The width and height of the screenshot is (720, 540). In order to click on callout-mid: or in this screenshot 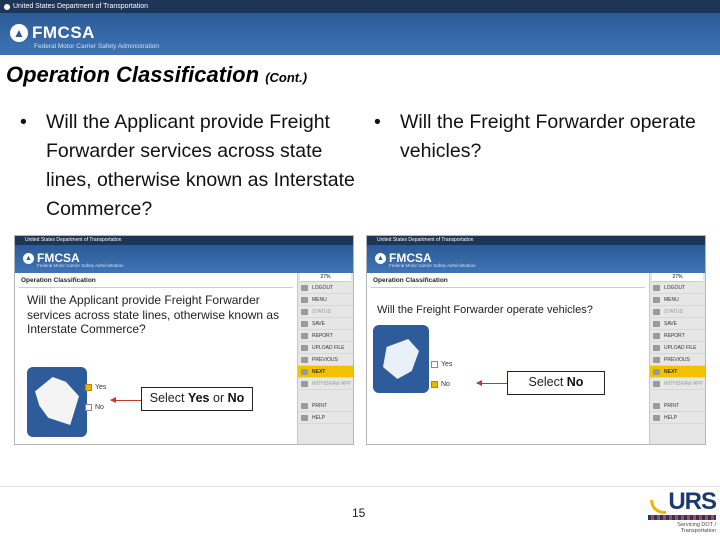, I will do `click(218, 398)`.